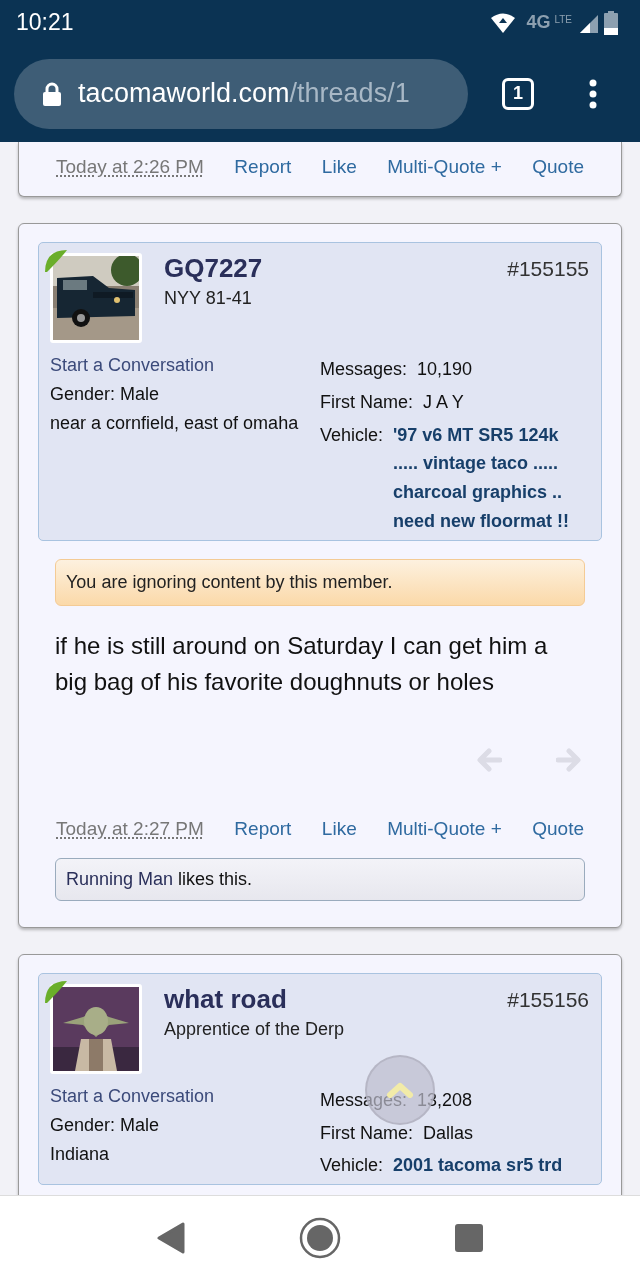  I want to click on location-text: Indiana, so click(80, 1154).